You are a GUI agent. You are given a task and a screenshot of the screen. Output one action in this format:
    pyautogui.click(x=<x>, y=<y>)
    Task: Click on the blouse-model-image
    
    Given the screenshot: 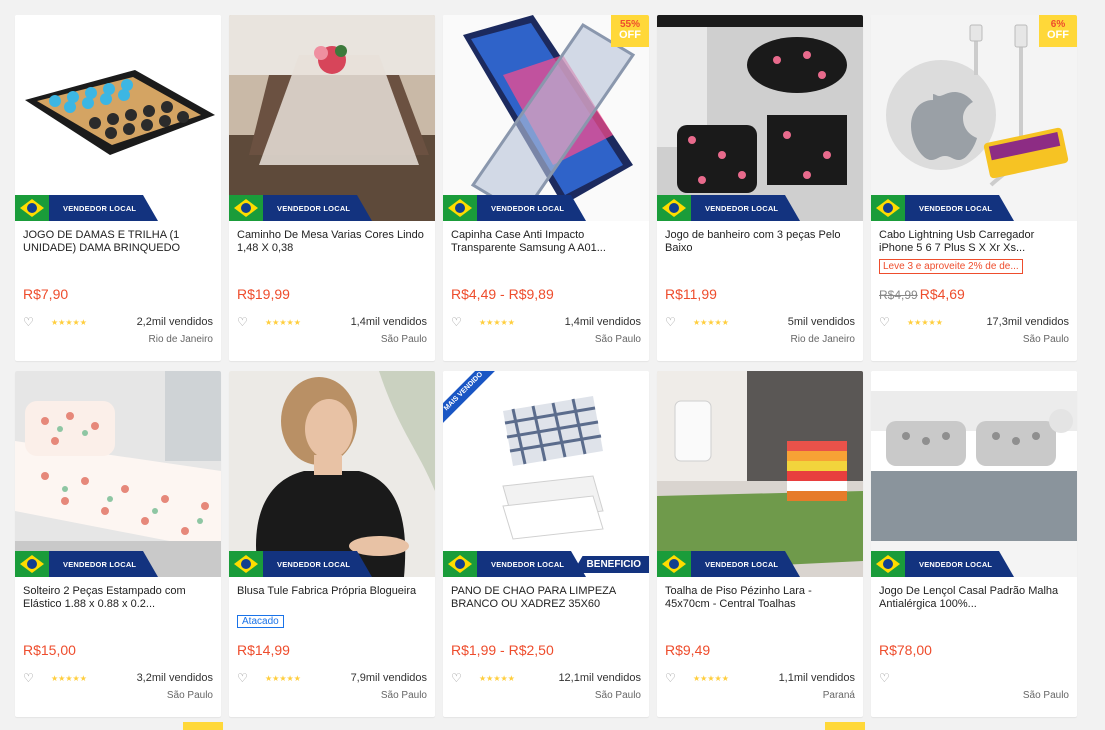 What is the action you would take?
    pyautogui.click(x=332, y=474)
    